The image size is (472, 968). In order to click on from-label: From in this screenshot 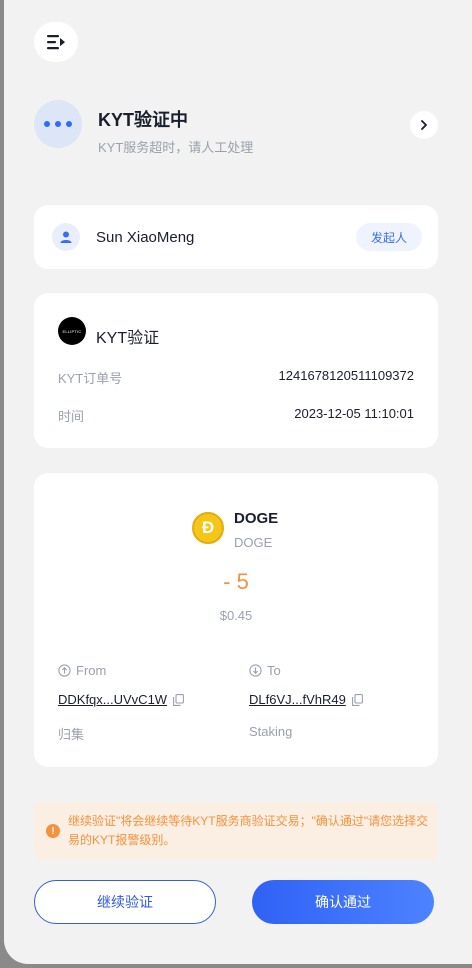, I will do `click(91, 670)`.